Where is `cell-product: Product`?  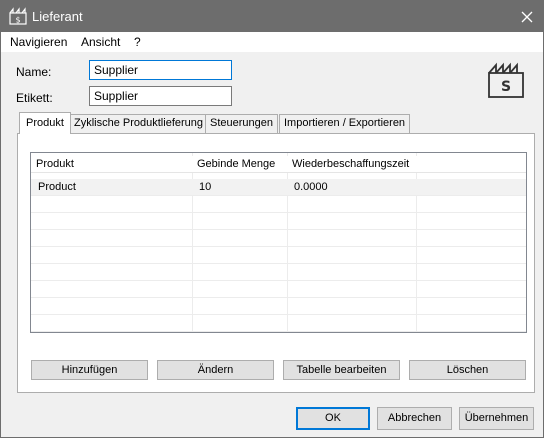 cell-product: Product is located at coordinates (57, 187).